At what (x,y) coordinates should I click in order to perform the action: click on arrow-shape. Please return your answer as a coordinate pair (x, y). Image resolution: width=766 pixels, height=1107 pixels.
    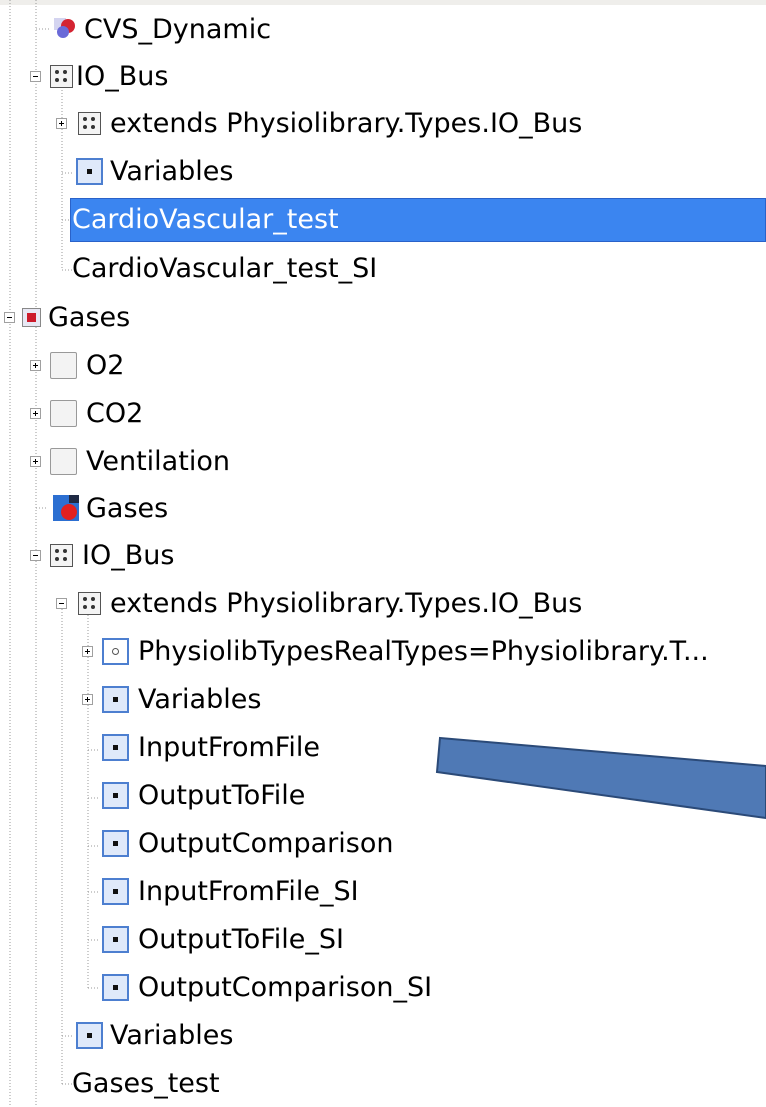
    Looking at the image, I should click on (600, 778).